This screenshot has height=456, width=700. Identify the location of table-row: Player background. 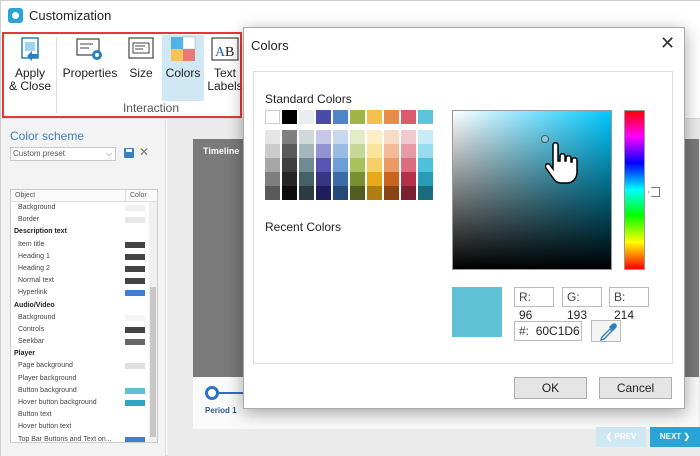
(84, 379).